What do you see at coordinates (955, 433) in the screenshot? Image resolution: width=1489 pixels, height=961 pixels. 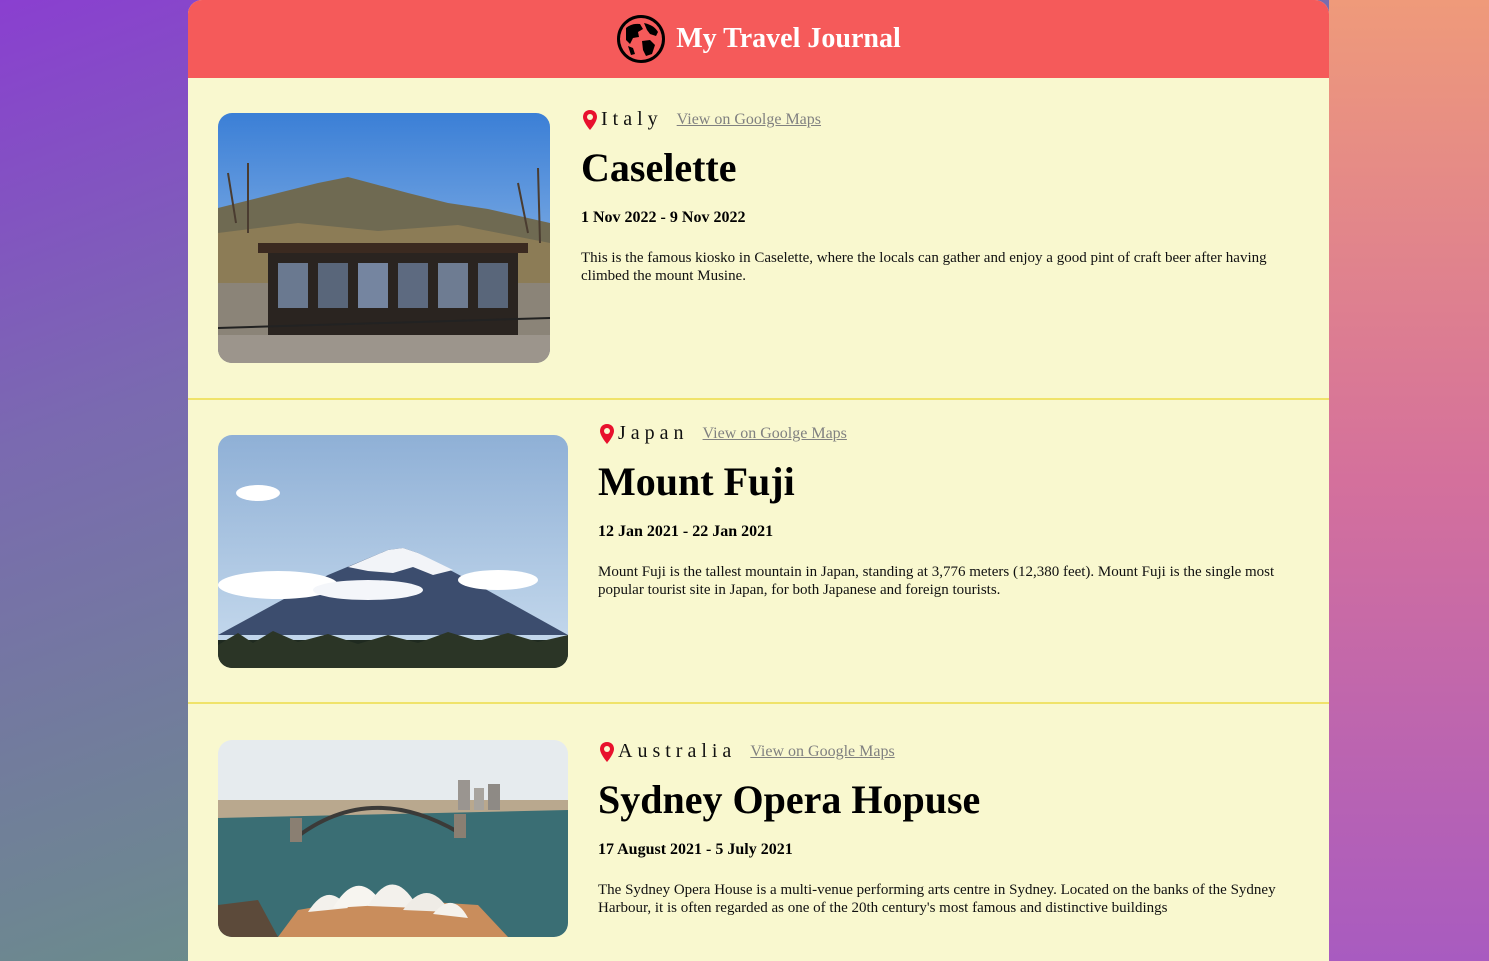 I see `location-row: Japan View on Goolge Maps` at bounding box center [955, 433].